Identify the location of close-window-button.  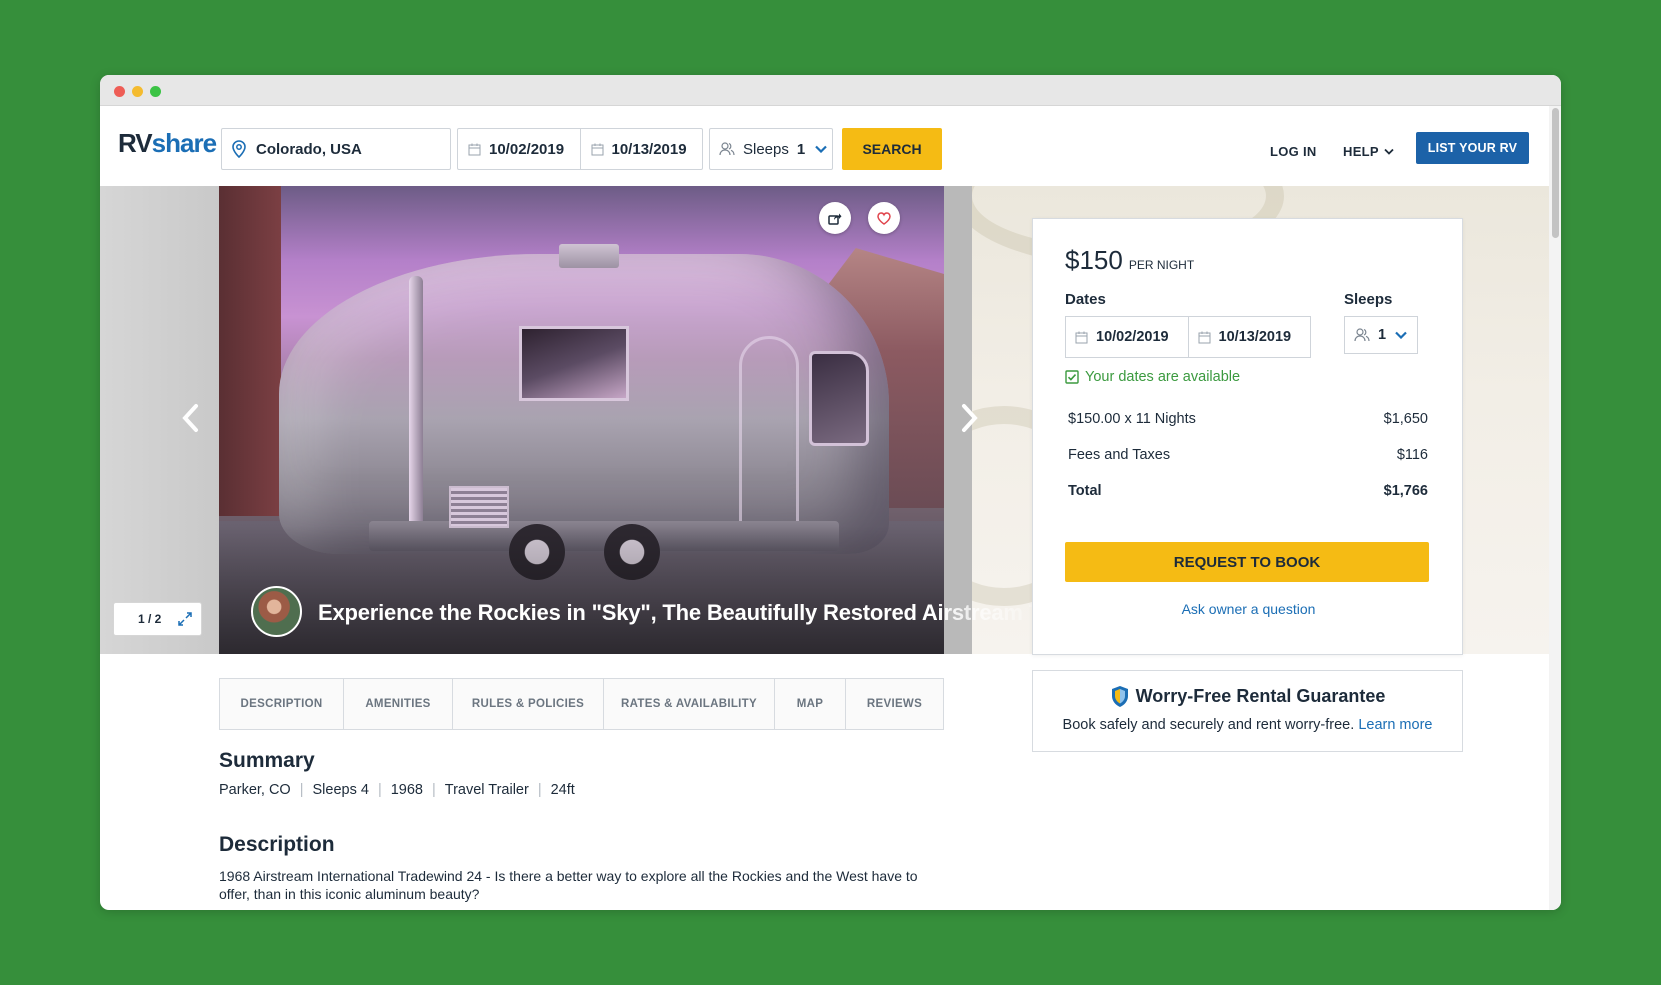
(119, 91).